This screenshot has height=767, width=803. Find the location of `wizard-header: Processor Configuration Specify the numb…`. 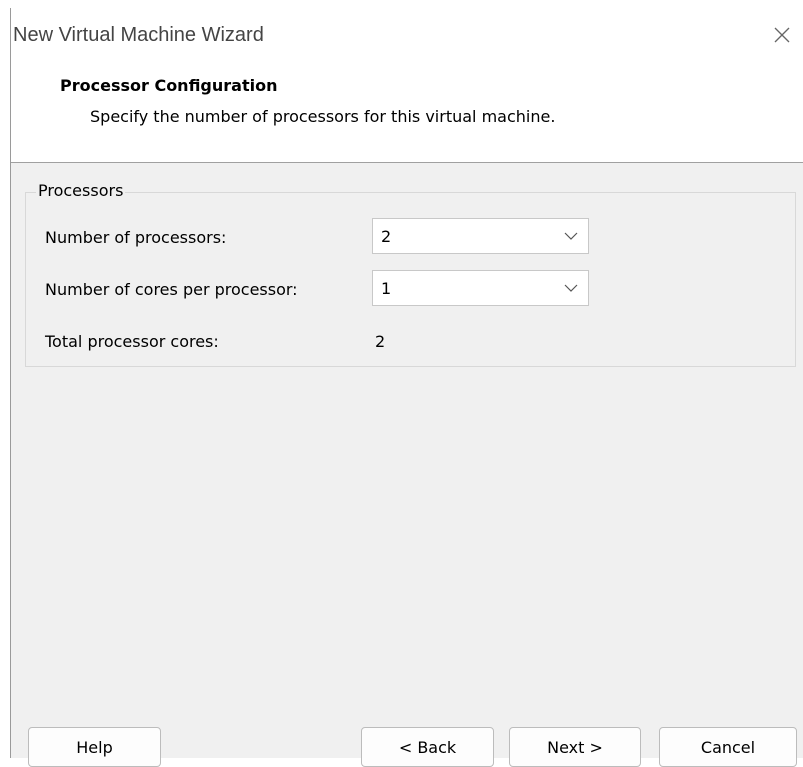

wizard-header: Processor Configuration Specify the numb… is located at coordinates (407, 111).